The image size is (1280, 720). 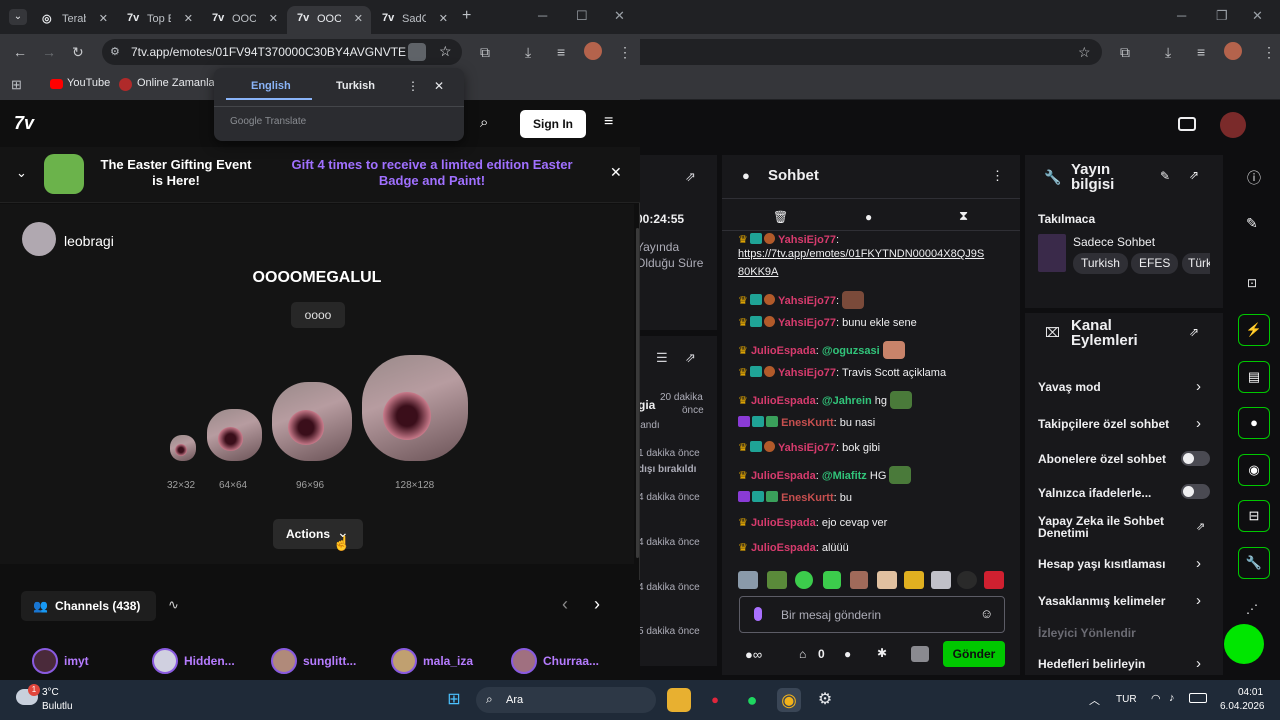 I want to click on activity-icon: ∿, so click(x=173, y=605).